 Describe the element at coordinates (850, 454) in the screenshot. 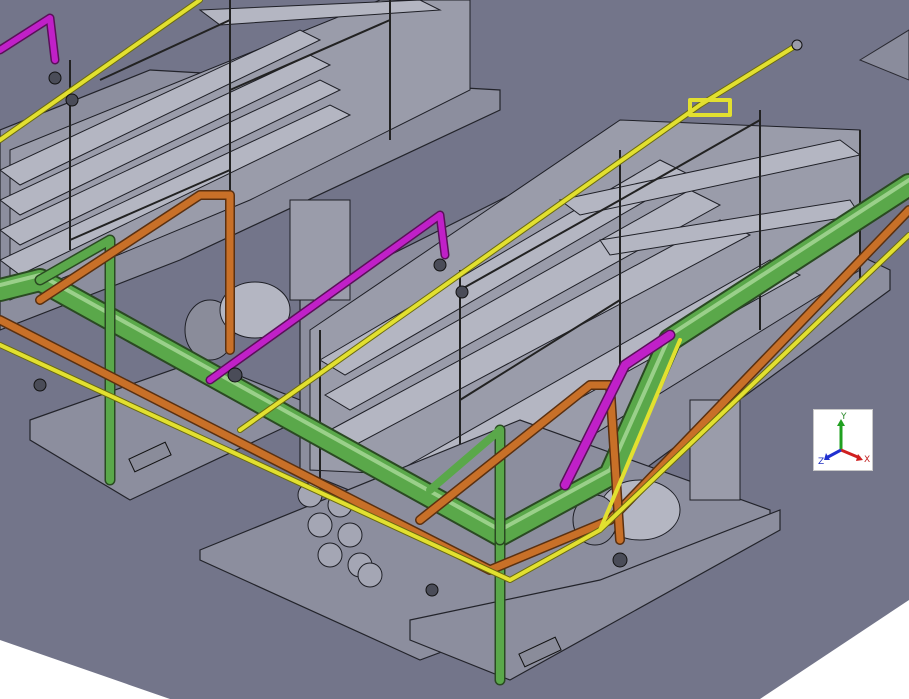

I see `x-axis-arrow` at that location.